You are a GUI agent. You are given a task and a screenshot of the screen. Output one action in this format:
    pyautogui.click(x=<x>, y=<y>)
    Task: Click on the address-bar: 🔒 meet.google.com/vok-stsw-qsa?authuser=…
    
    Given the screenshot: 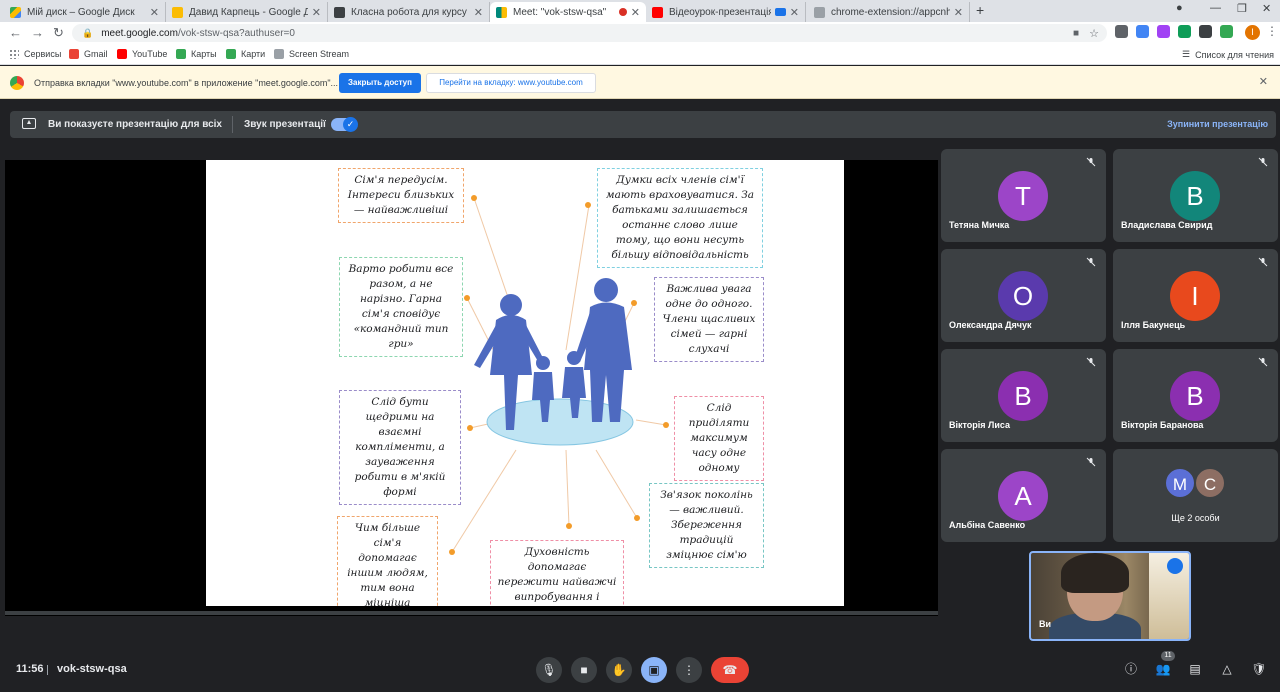 What is the action you would take?
    pyautogui.click(x=589, y=33)
    